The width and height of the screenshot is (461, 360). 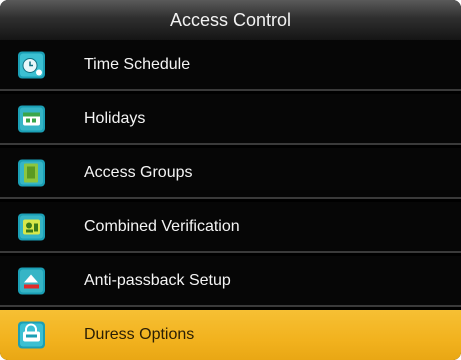 I want to click on menu-item-time-schedule: Time Schedule, so click(x=230, y=65).